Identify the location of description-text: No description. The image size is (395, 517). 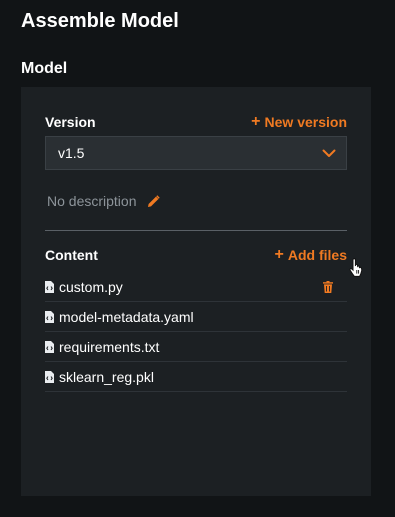
(92, 201).